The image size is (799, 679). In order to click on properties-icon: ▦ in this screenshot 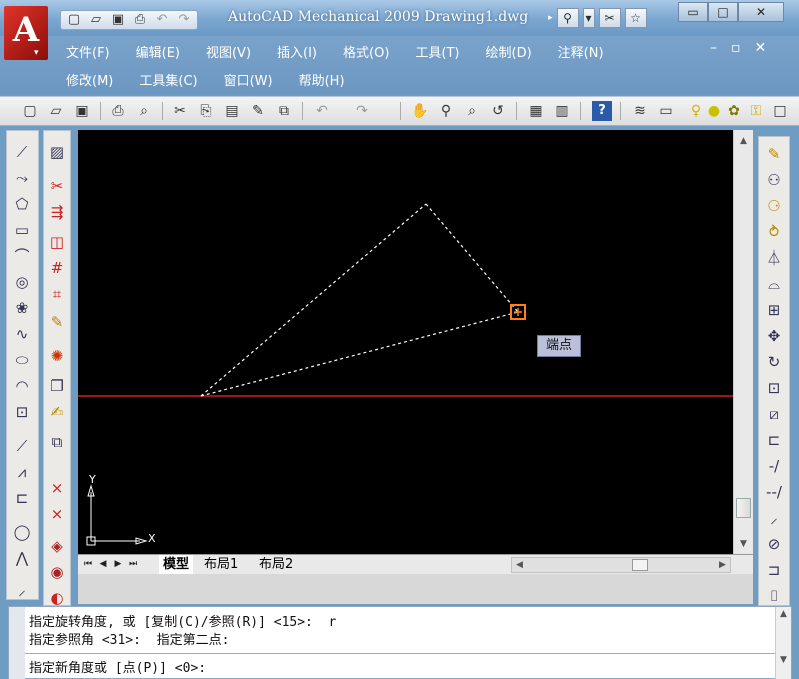, I will do `click(536, 111)`.